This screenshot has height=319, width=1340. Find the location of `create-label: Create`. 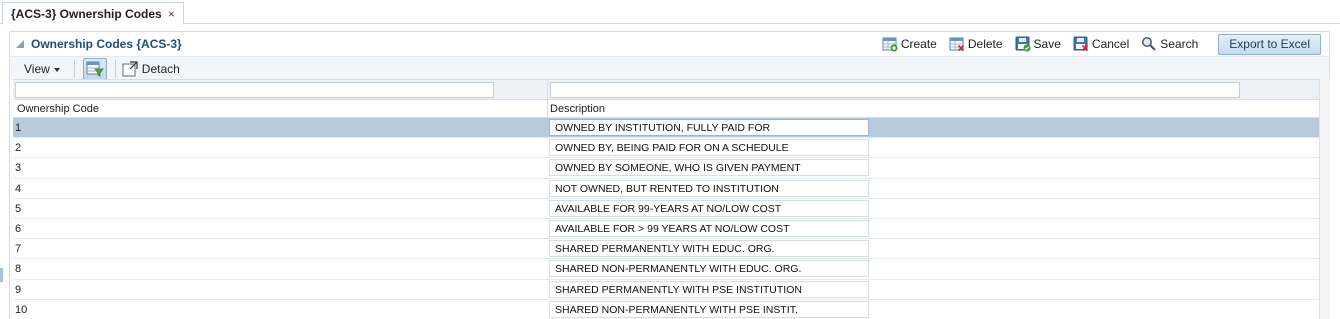

create-label: Create is located at coordinates (918, 44).